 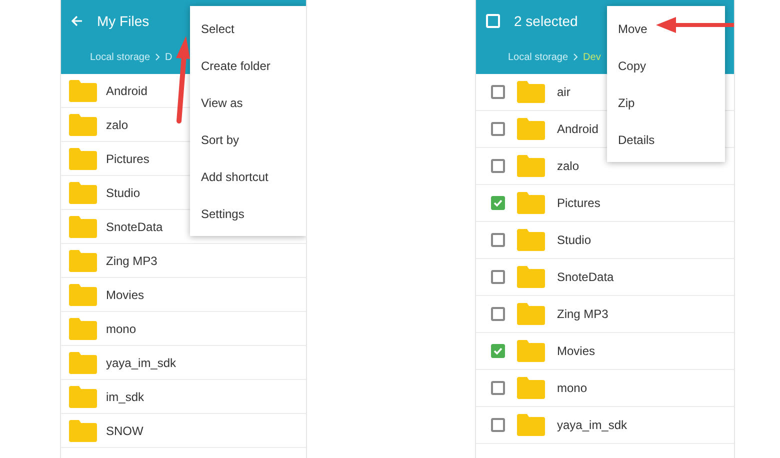 What do you see at coordinates (605, 203) in the screenshot?
I see `folder-row: Pictures` at bounding box center [605, 203].